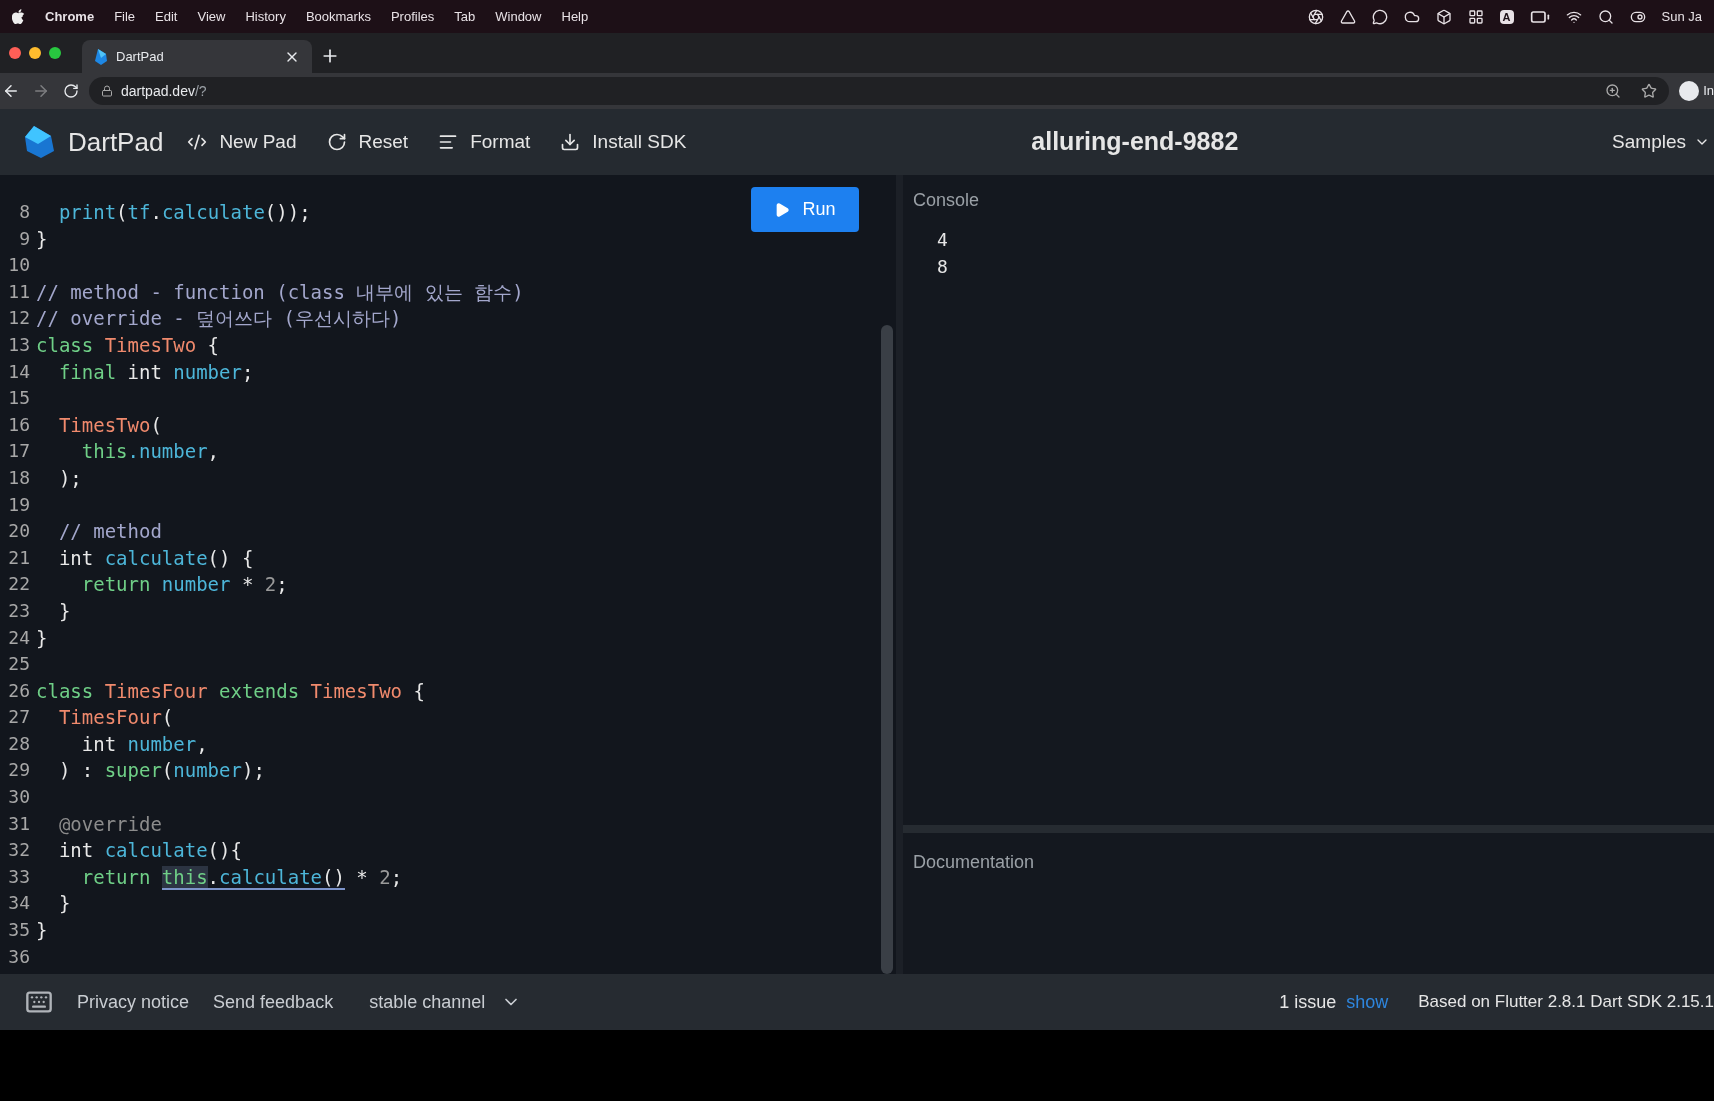  What do you see at coordinates (18, 16) in the screenshot?
I see `apple-icon` at bounding box center [18, 16].